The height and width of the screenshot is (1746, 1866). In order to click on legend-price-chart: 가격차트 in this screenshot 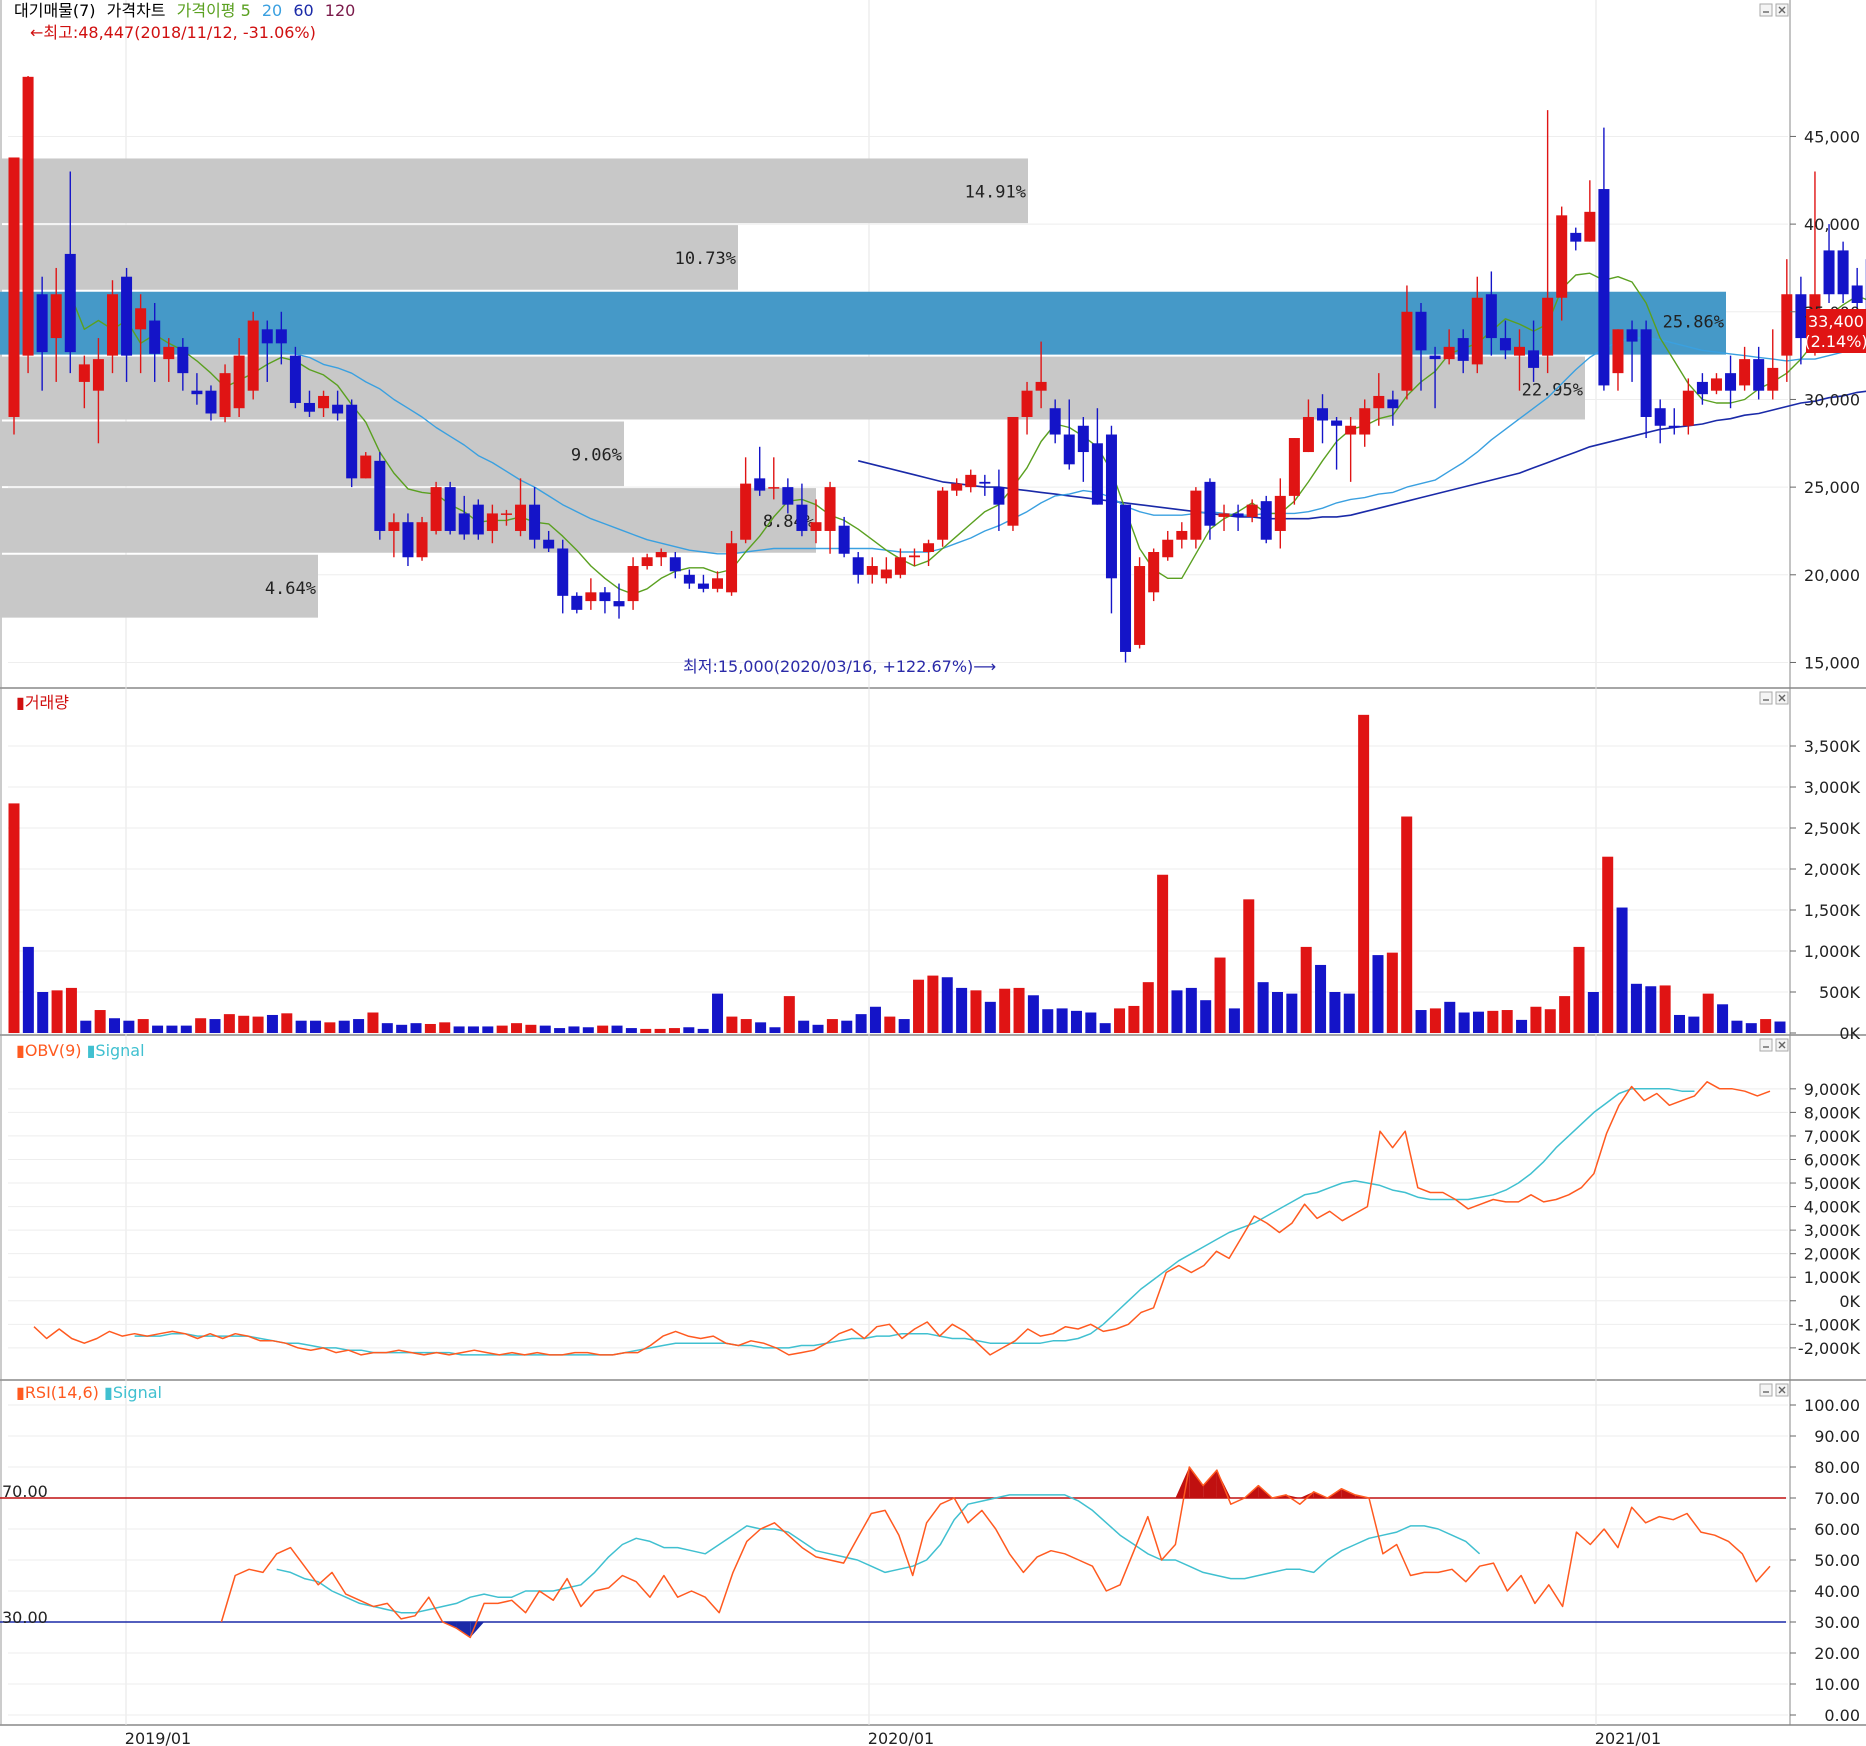, I will do `click(136, 10)`.